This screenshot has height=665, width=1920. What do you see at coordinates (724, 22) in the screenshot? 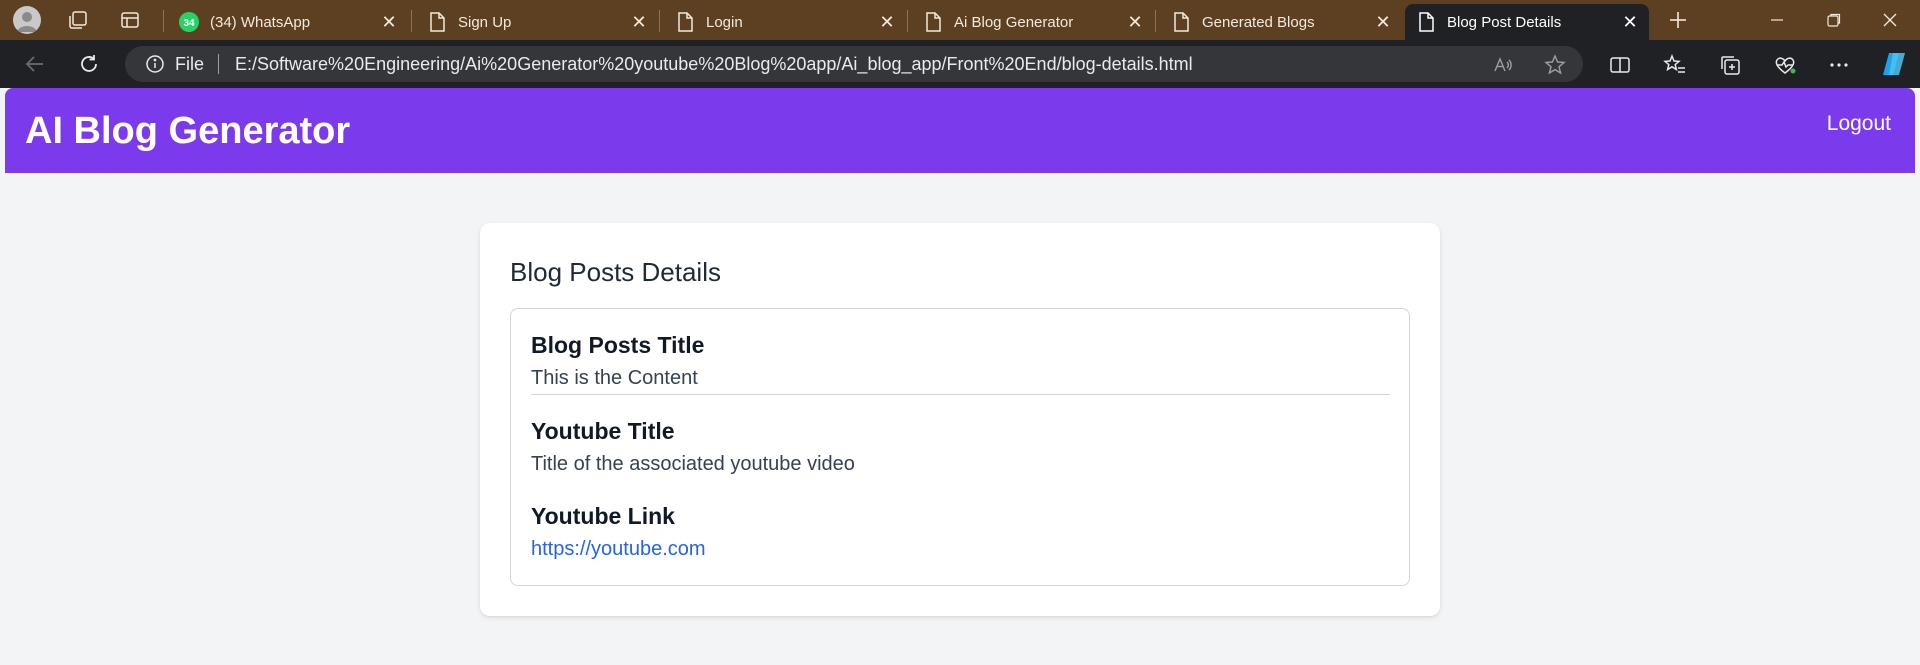
I see `tab-label: Login` at bounding box center [724, 22].